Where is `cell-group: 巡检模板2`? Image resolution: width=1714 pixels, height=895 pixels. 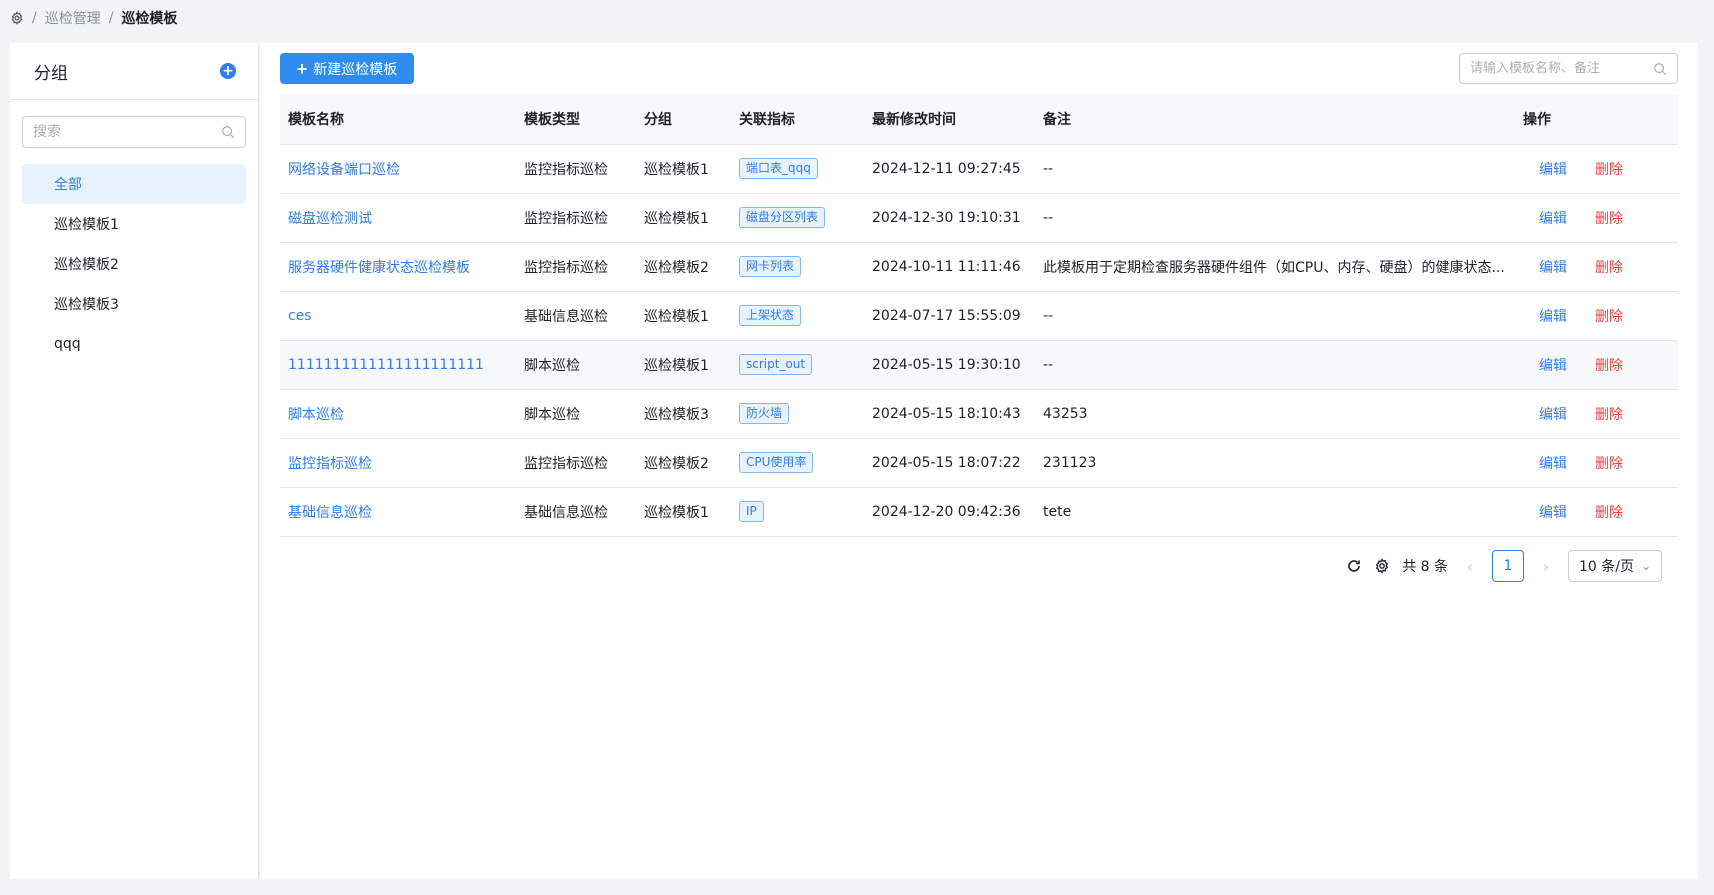 cell-group: 巡检模板2 is located at coordinates (683, 463).